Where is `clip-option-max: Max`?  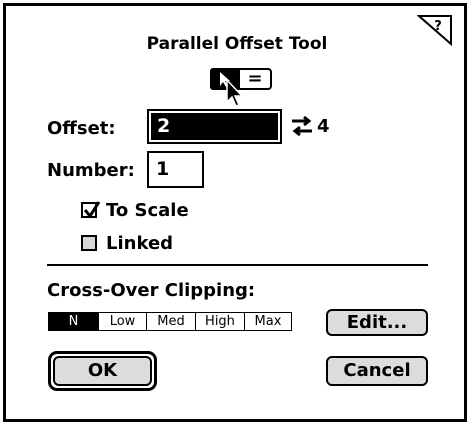
clip-option-max: Max is located at coordinates (268, 321).